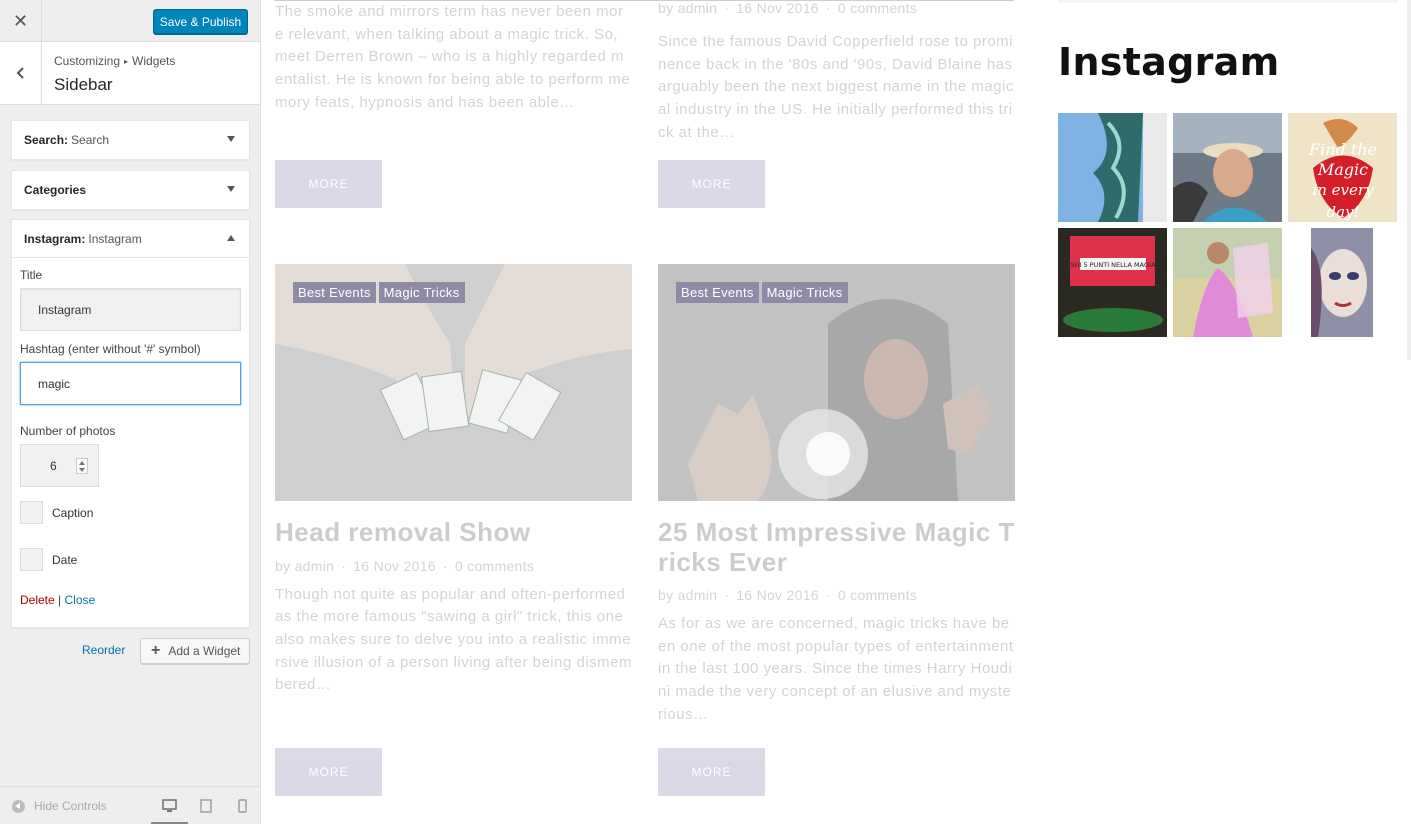 This screenshot has height=824, width=1411. I want to click on title-field: Instagram, so click(130, 309).